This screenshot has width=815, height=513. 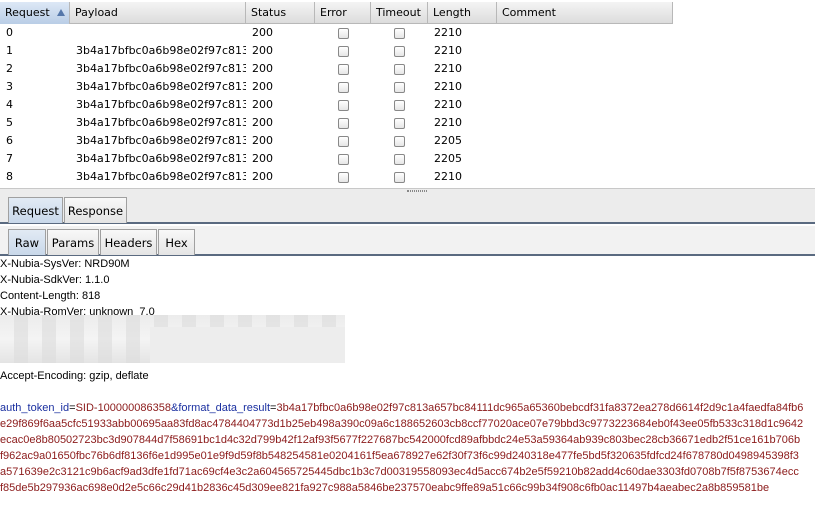 I want to click on table-row: 2 3b4a17bfbc0a6b98e02f97c813... 200 2210, so click(x=336, y=69).